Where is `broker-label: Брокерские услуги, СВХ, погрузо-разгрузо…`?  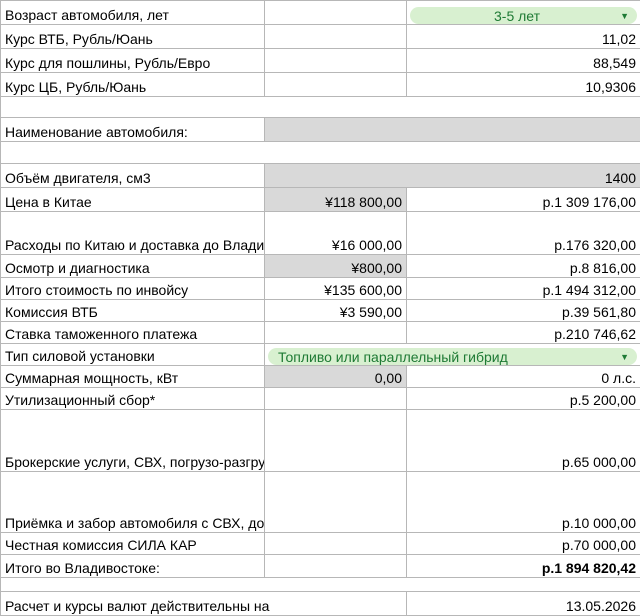 broker-label: Брокерские услуги, СВХ, погрузо-разгрузо… is located at coordinates (133, 441).